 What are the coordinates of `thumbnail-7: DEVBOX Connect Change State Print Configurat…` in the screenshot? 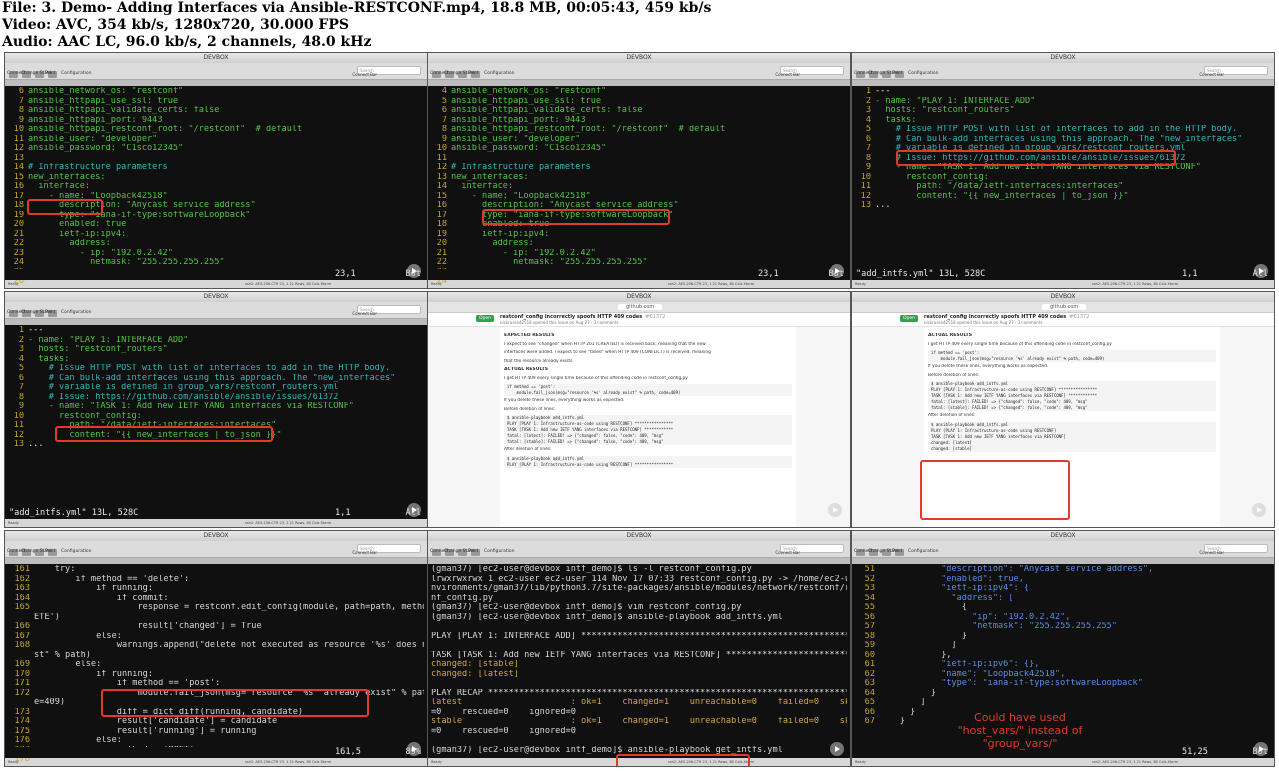 It's located at (216, 648).